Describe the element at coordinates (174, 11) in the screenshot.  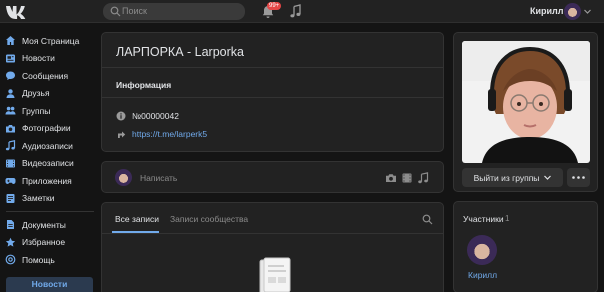
I see `search-input: Поиск` at that location.